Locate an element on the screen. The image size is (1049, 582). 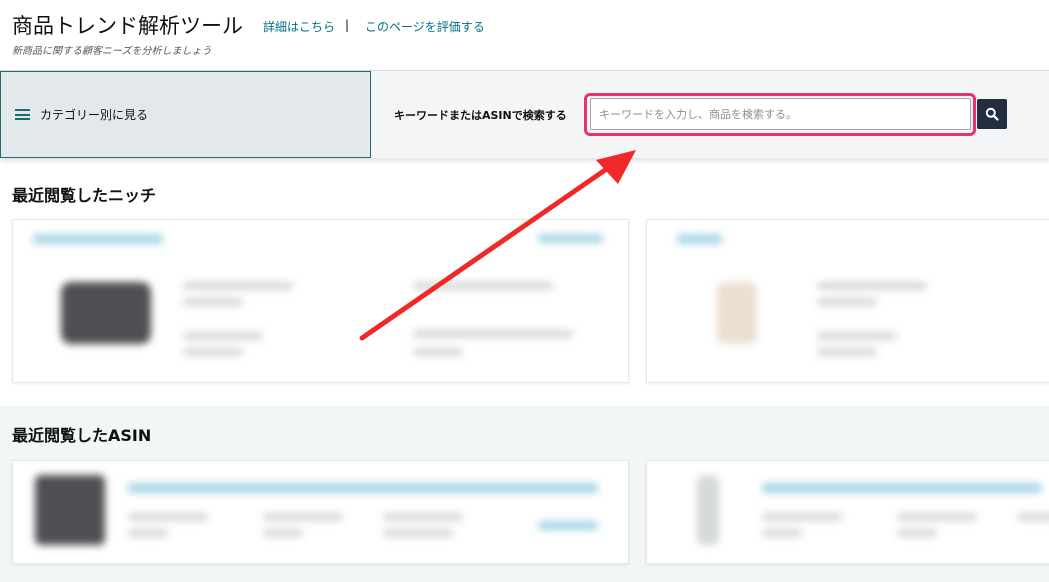
niche-card is located at coordinates (847, 301).